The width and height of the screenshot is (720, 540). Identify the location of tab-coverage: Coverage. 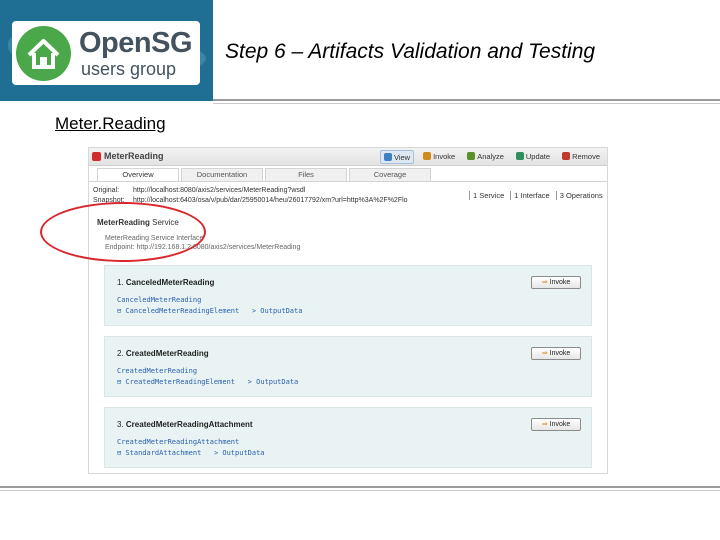
(390, 174).